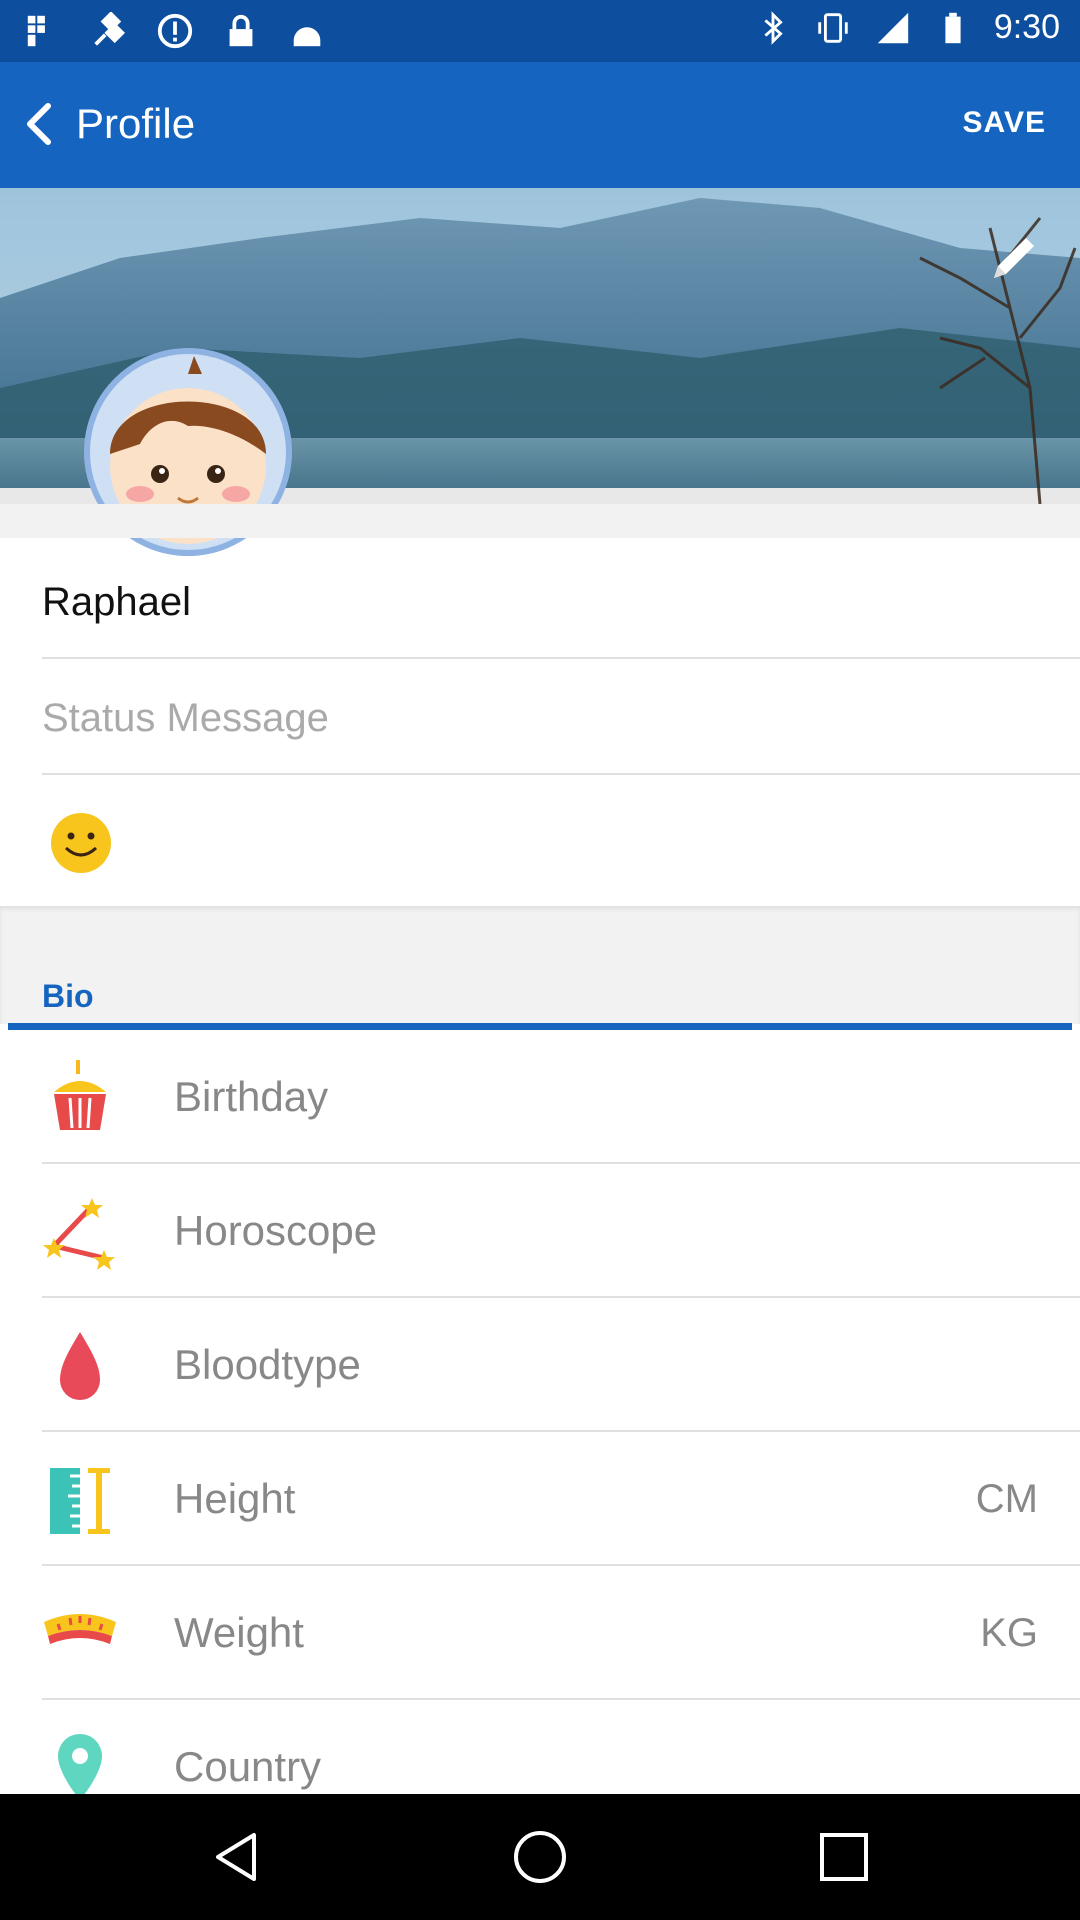 The width and height of the screenshot is (1080, 1920). What do you see at coordinates (80, 1501) in the screenshot?
I see `ruler-icon` at bounding box center [80, 1501].